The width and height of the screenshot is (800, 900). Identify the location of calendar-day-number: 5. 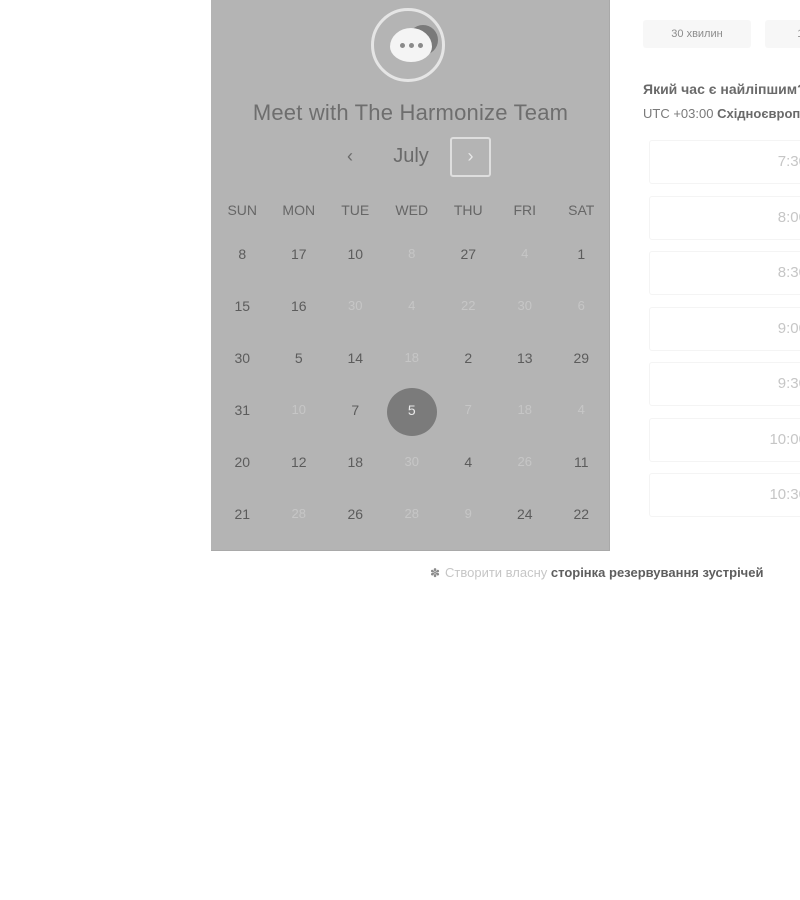
(411, 412).